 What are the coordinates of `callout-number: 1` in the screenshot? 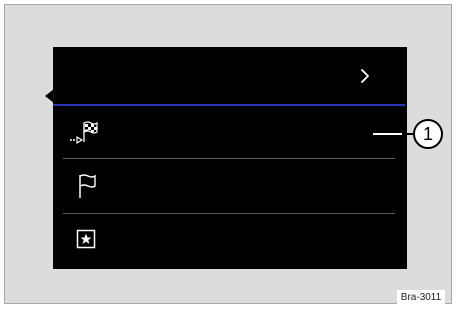 It's located at (428, 134).